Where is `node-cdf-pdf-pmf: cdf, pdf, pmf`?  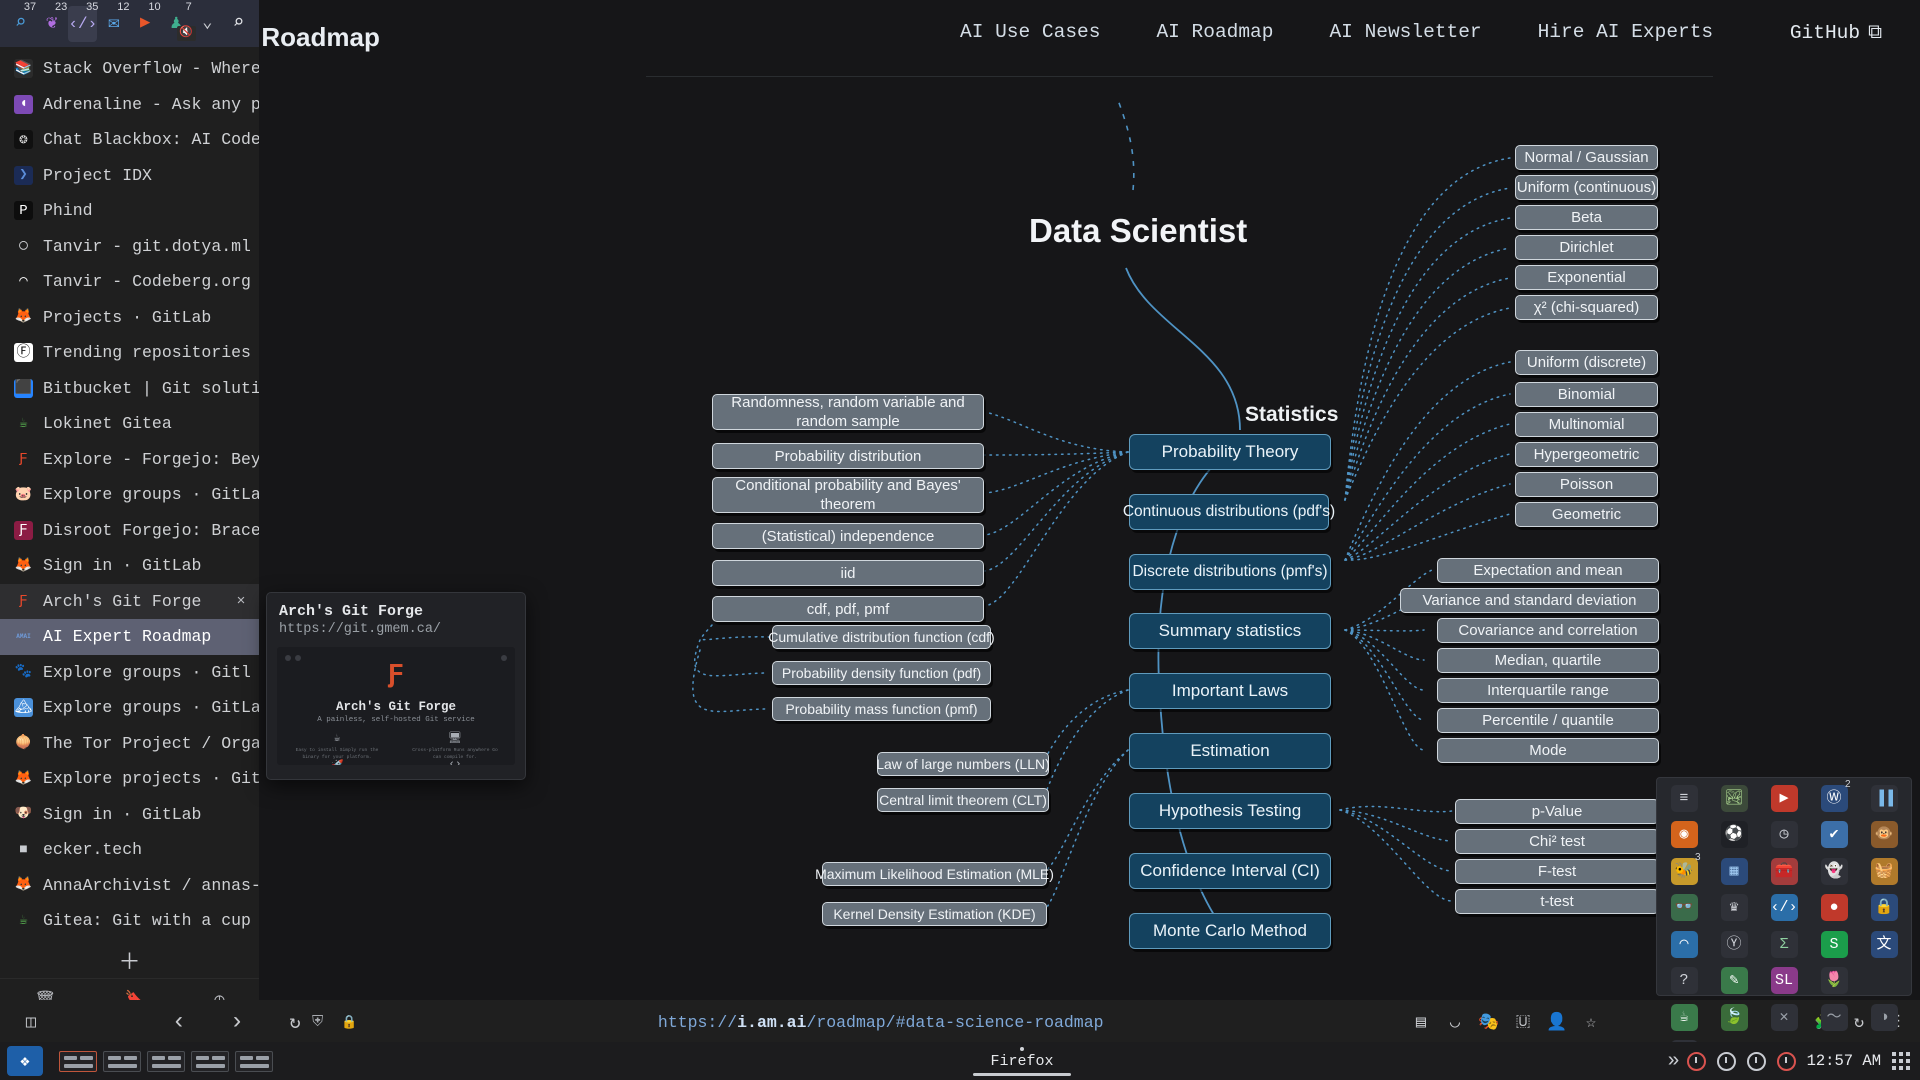 node-cdf-pdf-pmf: cdf, pdf, pmf is located at coordinates (848, 609).